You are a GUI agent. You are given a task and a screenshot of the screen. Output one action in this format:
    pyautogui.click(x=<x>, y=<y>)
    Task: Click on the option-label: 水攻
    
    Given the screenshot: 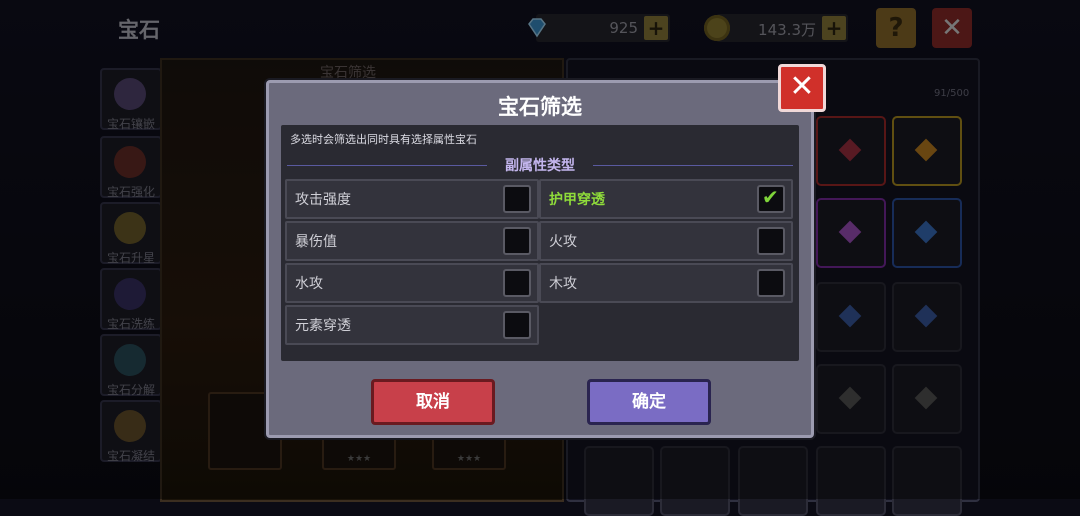 What is the action you would take?
    pyautogui.click(x=309, y=284)
    